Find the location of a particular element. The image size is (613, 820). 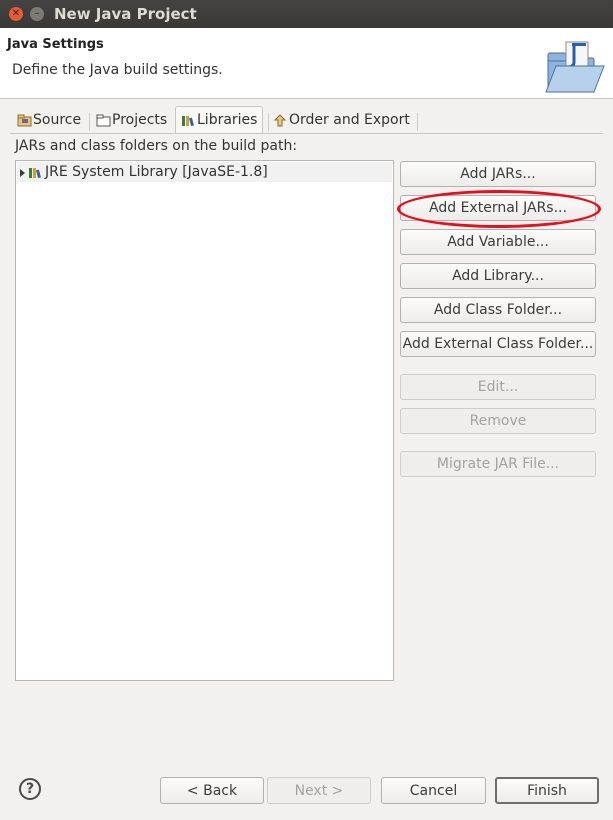

minimize-window-button: – is located at coordinates (37, 14).